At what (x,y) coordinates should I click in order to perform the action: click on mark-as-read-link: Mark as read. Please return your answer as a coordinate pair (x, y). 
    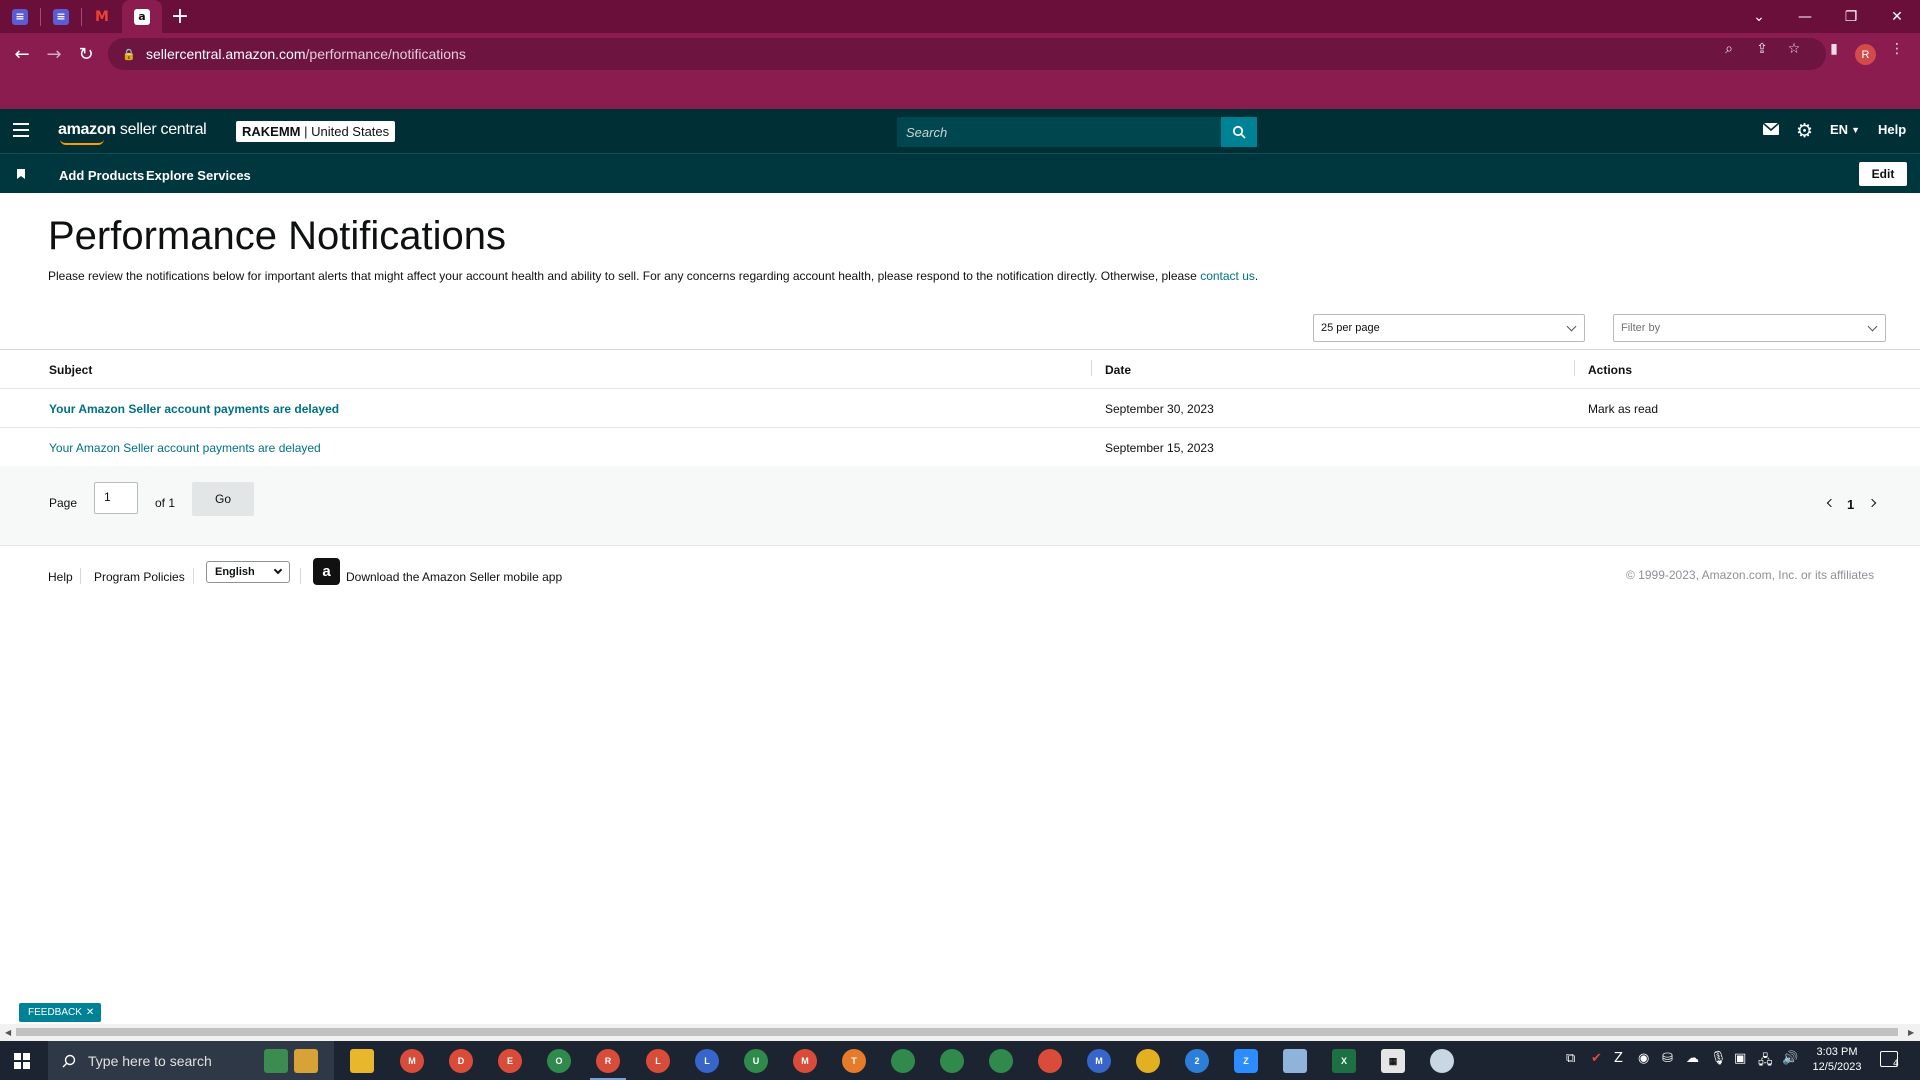
    Looking at the image, I should click on (1623, 409).